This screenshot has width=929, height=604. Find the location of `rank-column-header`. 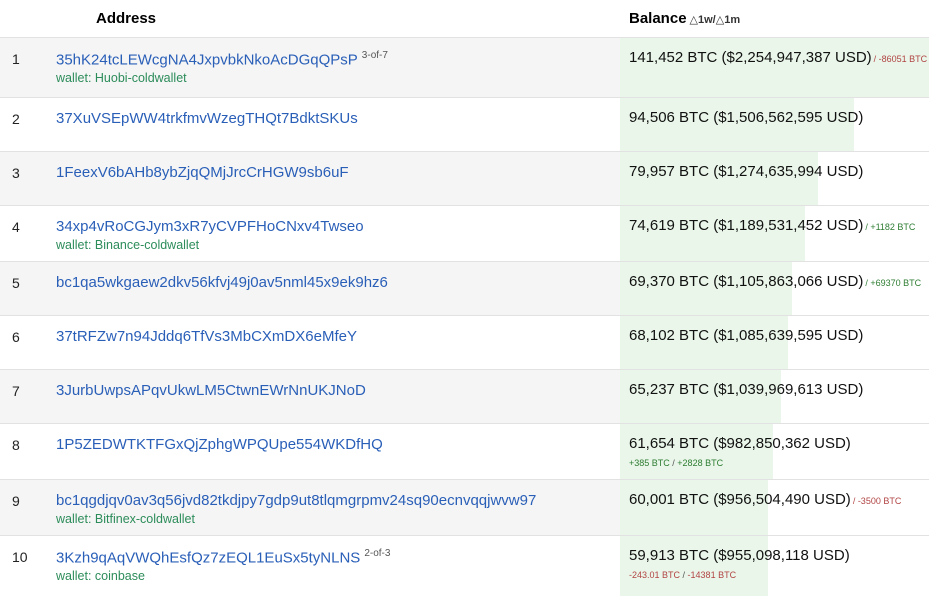

rank-column-header is located at coordinates (24, 19).